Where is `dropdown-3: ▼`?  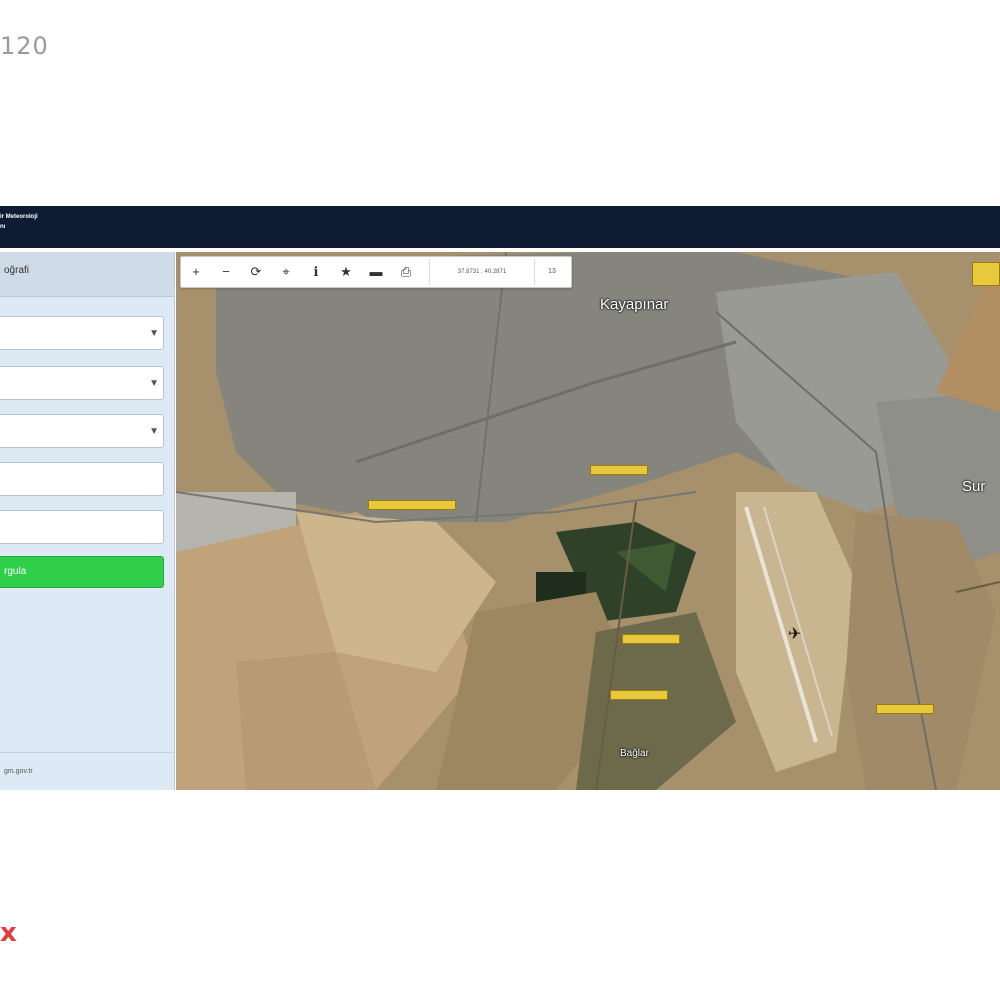
dropdown-3: ▼ is located at coordinates (82, 431).